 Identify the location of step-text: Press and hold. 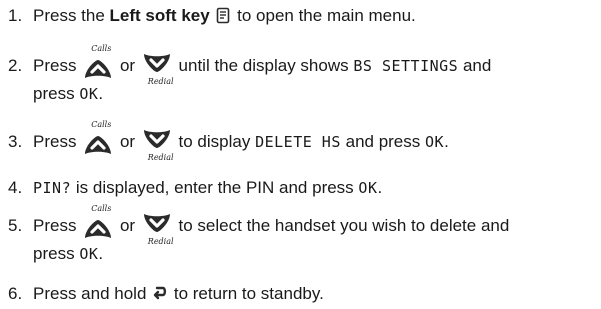
(90, 293).